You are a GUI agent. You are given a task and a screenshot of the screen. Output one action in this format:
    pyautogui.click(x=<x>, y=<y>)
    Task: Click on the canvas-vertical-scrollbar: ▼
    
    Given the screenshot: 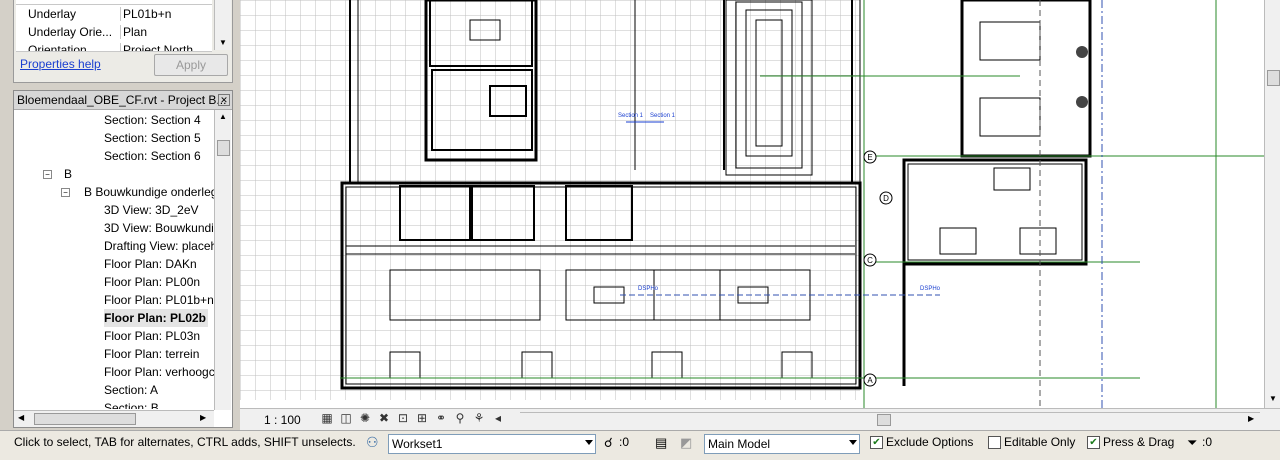 What is the action you would take?
    pyautogui.click(x=1272, y=204)
    